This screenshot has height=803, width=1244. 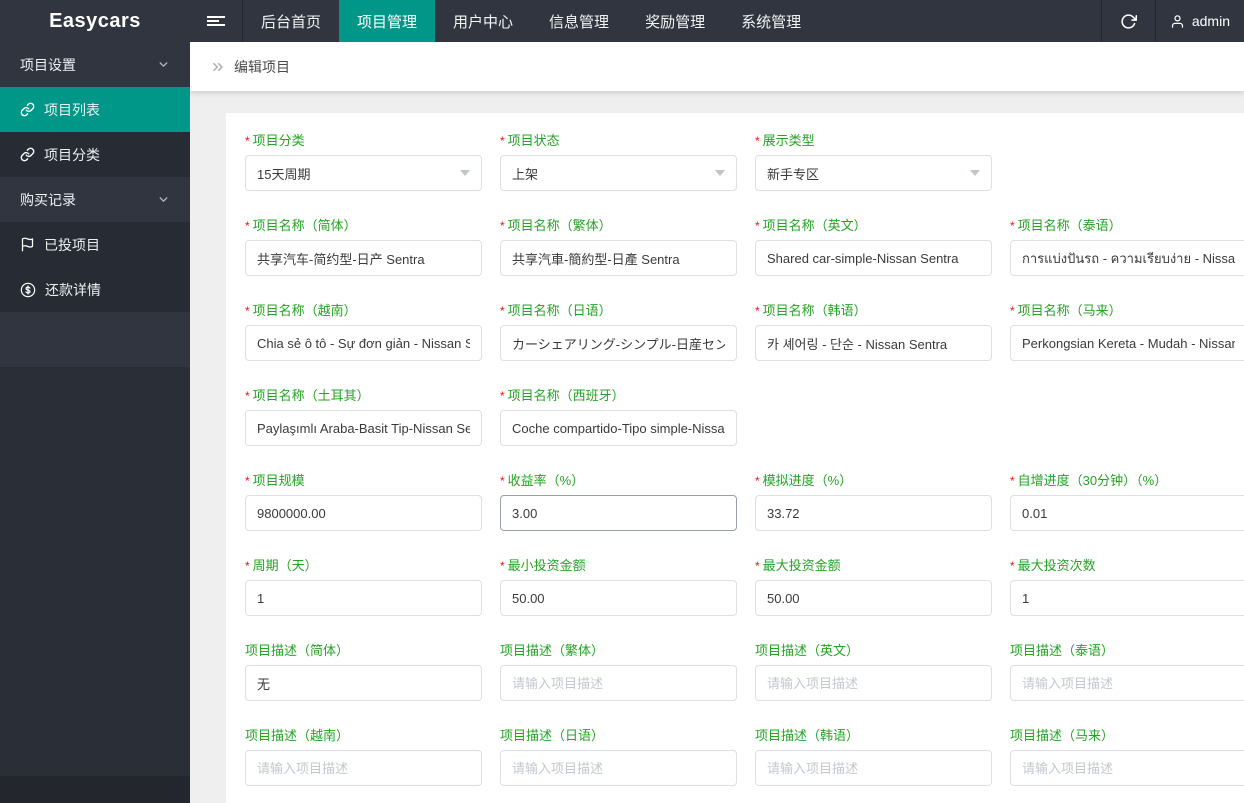 What do you see at coordinates (275, 481) in the screenshot?
I see `field-label-project-scale: * 项目规模` at bounding box center [275, 481].